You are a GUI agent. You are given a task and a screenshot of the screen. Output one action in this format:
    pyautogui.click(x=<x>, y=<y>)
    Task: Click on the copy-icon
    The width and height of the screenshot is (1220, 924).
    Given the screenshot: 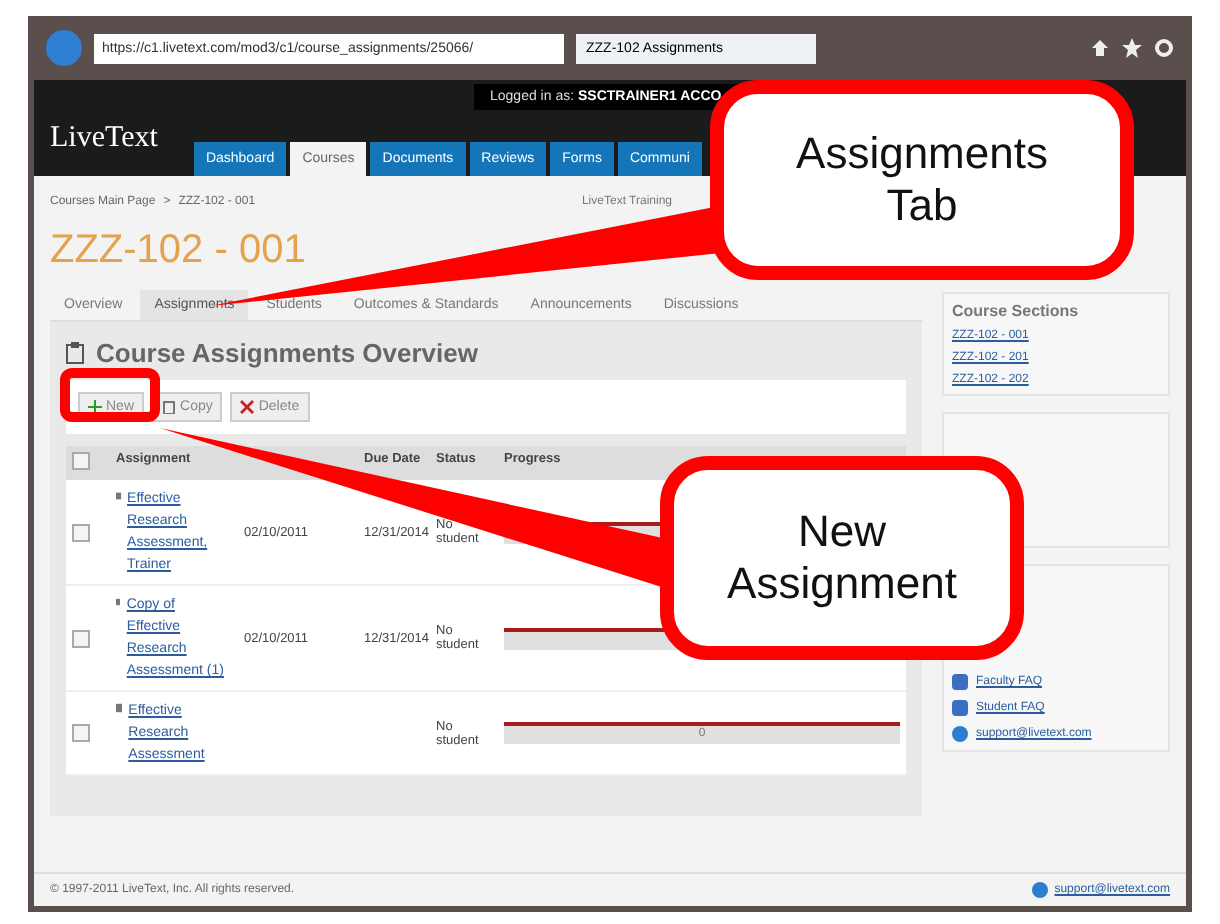 What is the action you would take?
    pyautogui.click(x=169, y=407)
    